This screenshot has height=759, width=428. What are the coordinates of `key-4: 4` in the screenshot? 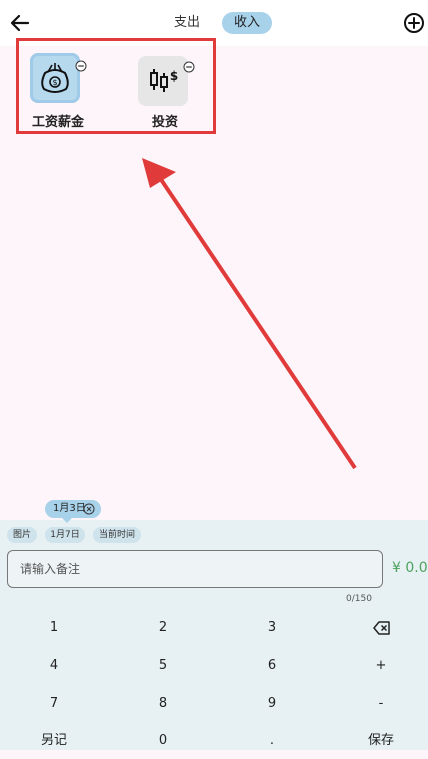 It's located at (54, 666).